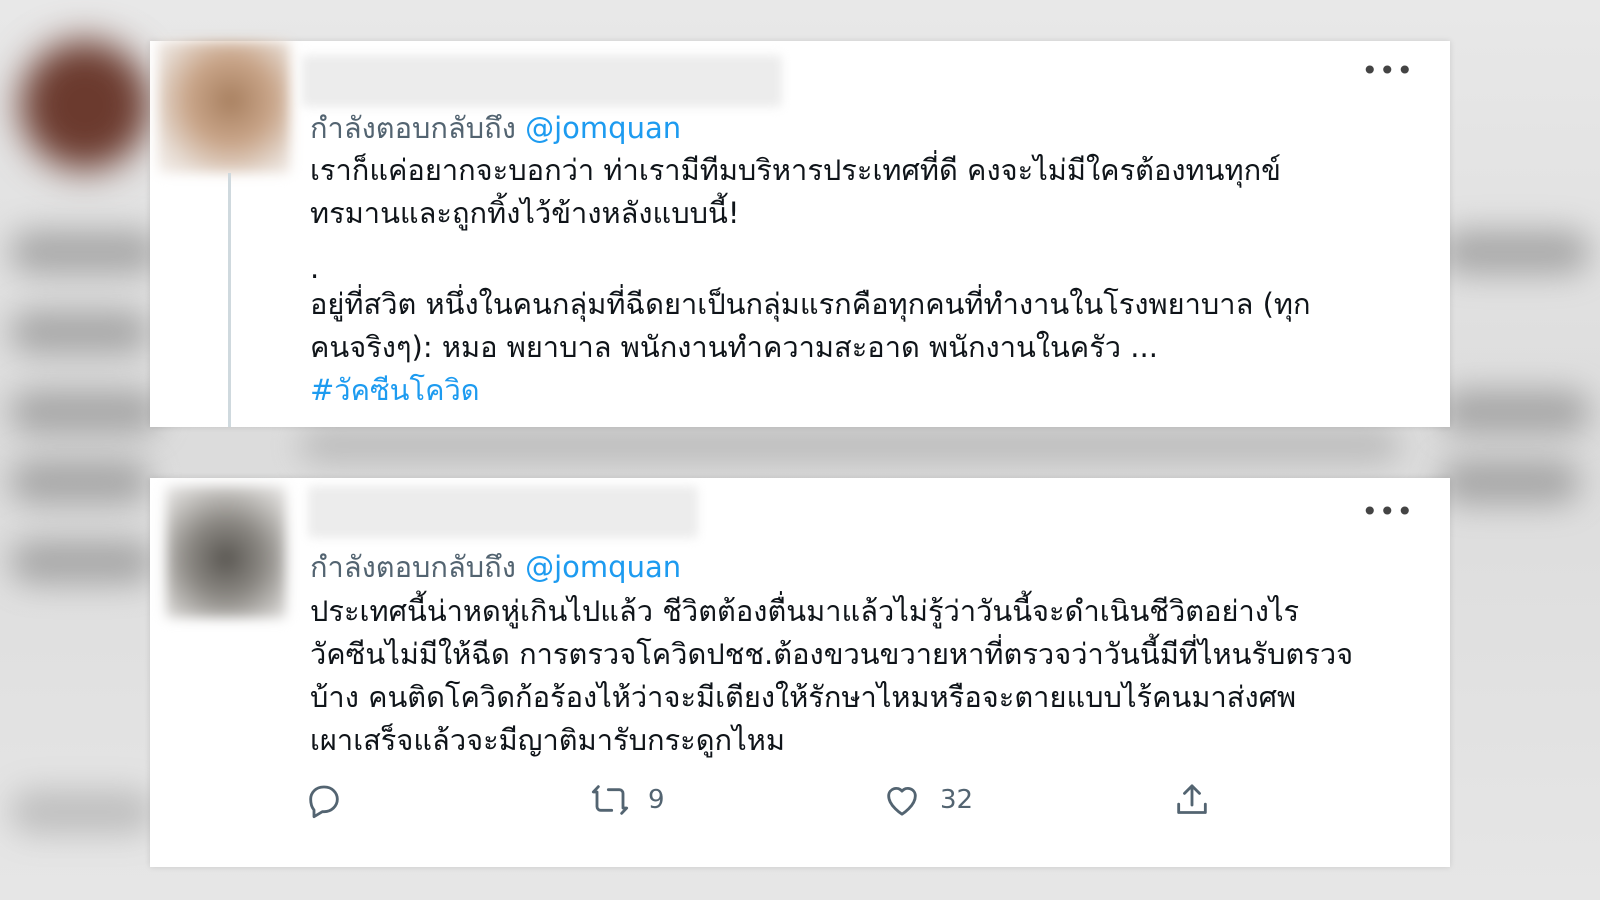 The width and height of the screenshot is (1600, 900). What do you see at coordinates (902, 801) in the screenshot?
I see `heart-icon` at bounding box center [902, 801].